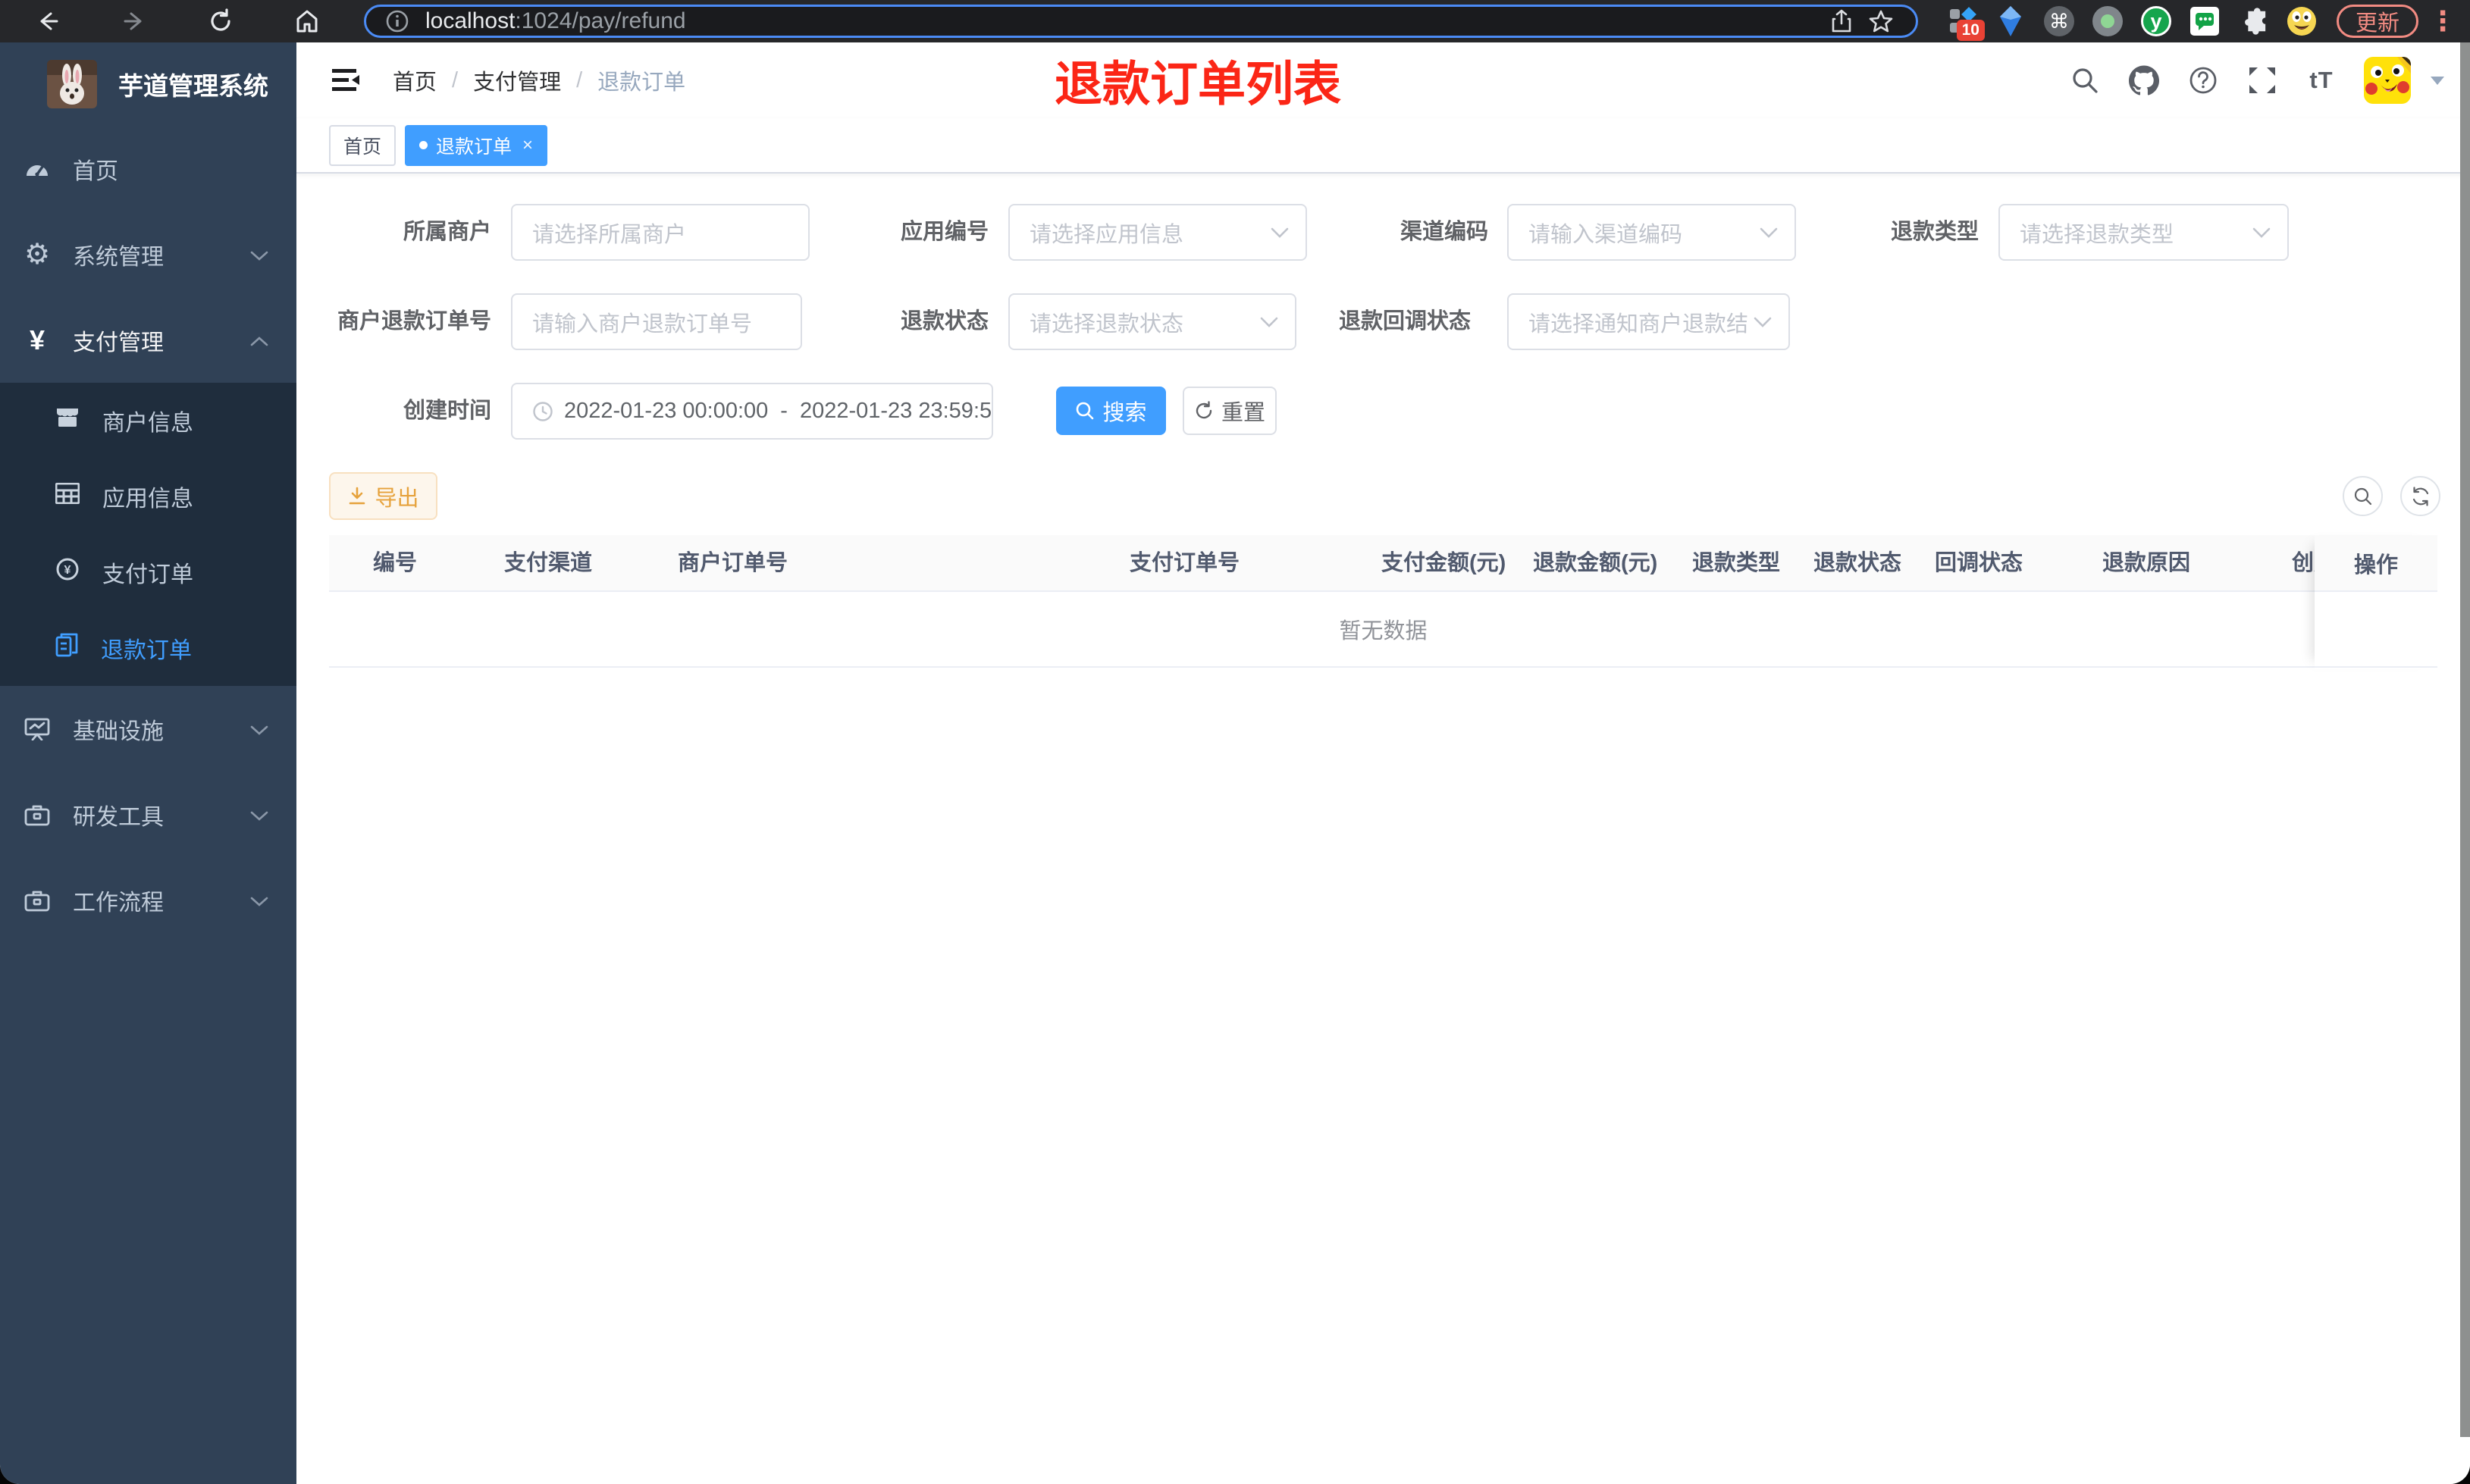  What do you see at coordinates (1605, 234) in the screenshot?
I see `channel-placeholder: 请输入渠道编码` at bounding box center [1605, 234].